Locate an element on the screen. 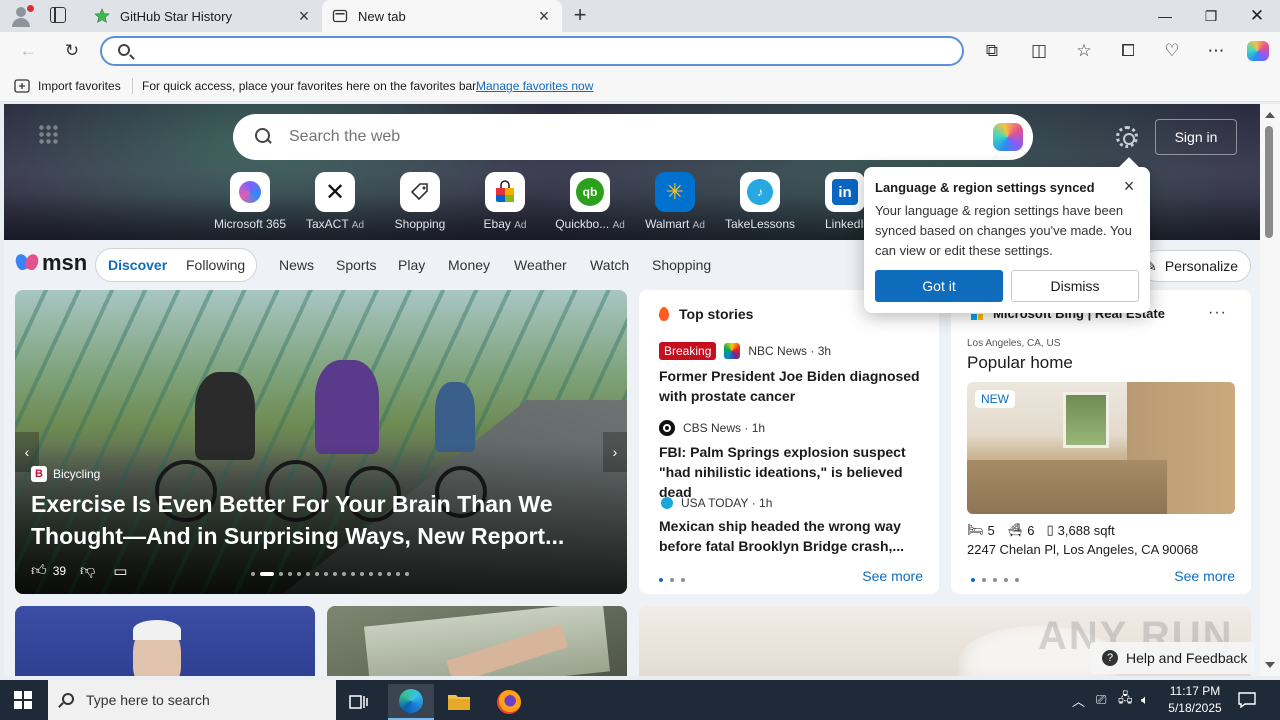 The height and width of the screenshot is (720, 1280). new-tab-plus-icon: + is located at coordinates (580, 16).